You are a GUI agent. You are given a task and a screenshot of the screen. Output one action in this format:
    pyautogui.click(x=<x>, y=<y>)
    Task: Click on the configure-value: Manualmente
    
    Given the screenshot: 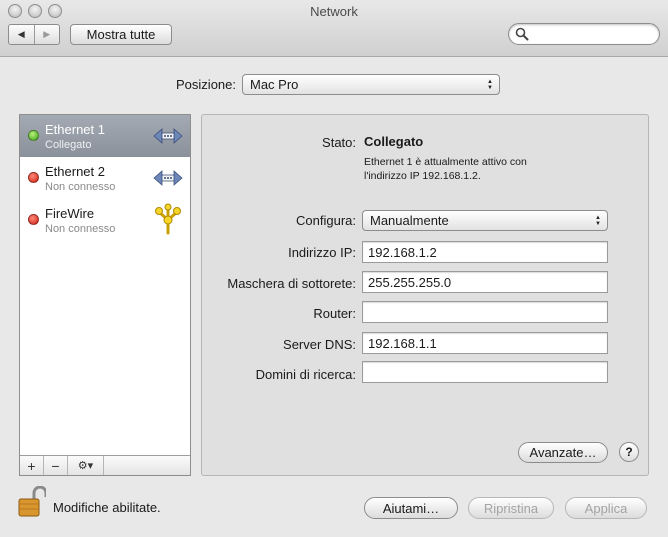 What is the action you would take?
    pyautogui.click(x=409, y=220)
    